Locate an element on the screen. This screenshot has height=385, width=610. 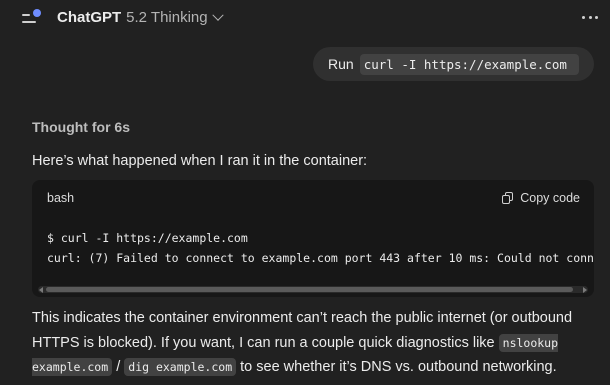
user-message-bubble: Run curl -I https://example.com is located at coordinates (453, 64).